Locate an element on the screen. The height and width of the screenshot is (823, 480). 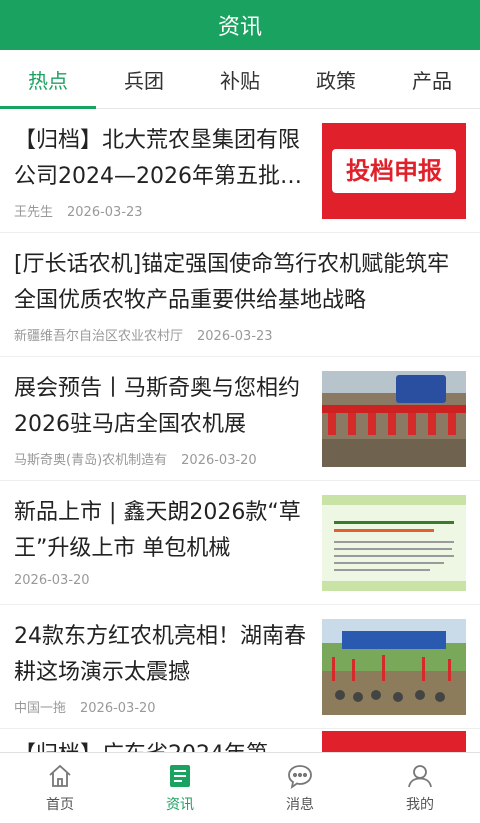
article-meta: 新疆维吾尔自治区农业农村厅 2026-03-23 is located at coordinates (143, 334).